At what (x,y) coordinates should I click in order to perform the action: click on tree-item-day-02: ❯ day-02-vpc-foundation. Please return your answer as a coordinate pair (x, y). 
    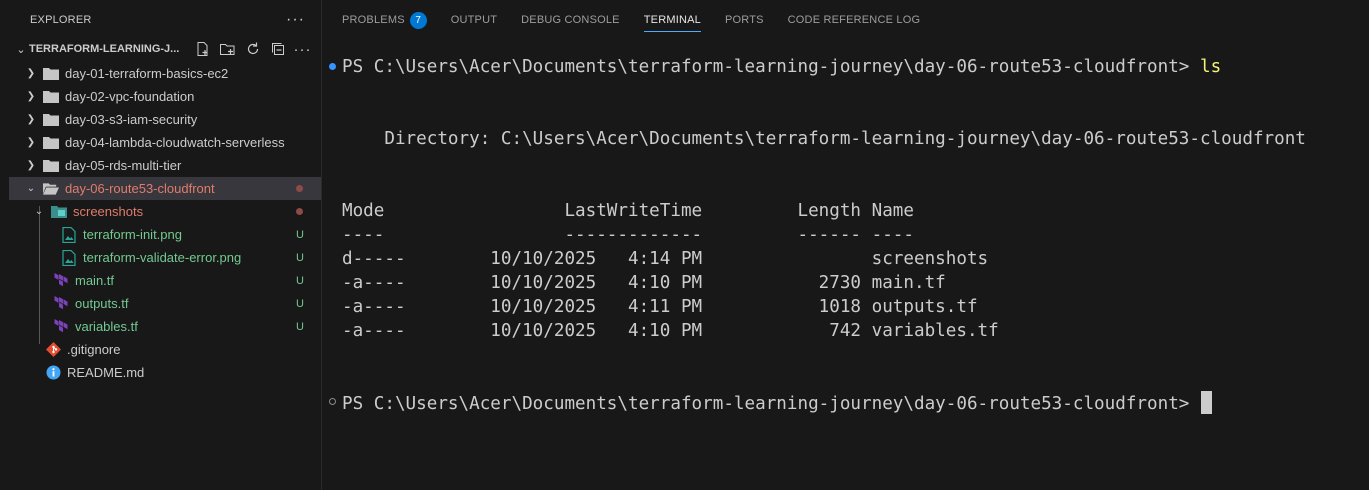
    Looking at the image, I should click on (165, 96).